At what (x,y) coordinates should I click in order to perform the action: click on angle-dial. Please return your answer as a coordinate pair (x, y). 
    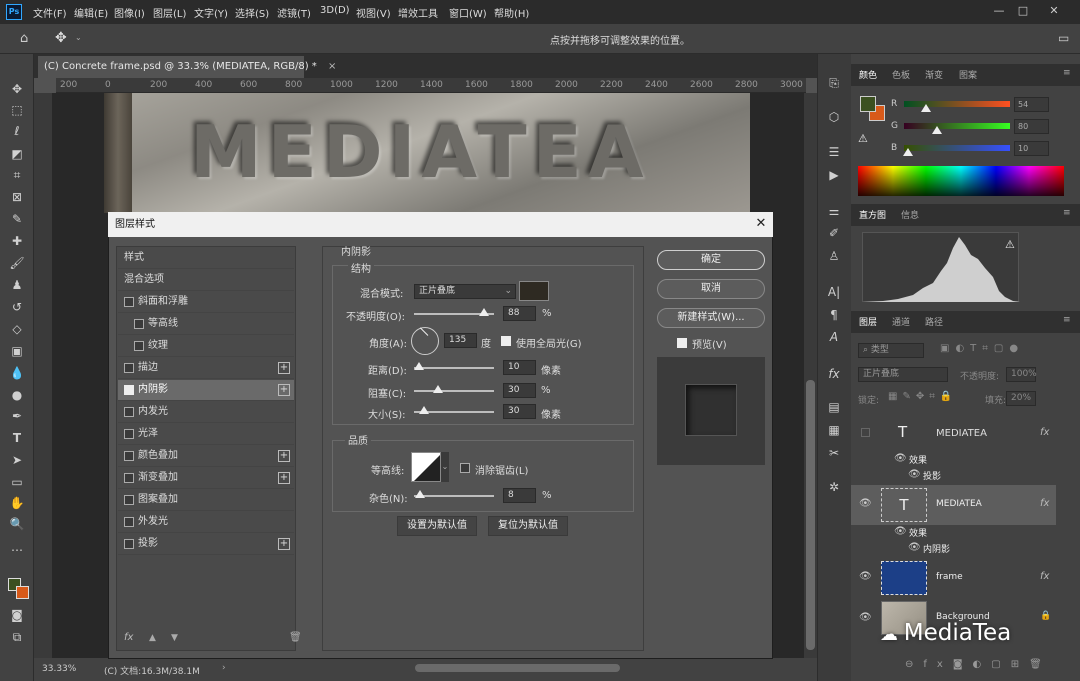
    Looking at the image, I should click on (425, 341).